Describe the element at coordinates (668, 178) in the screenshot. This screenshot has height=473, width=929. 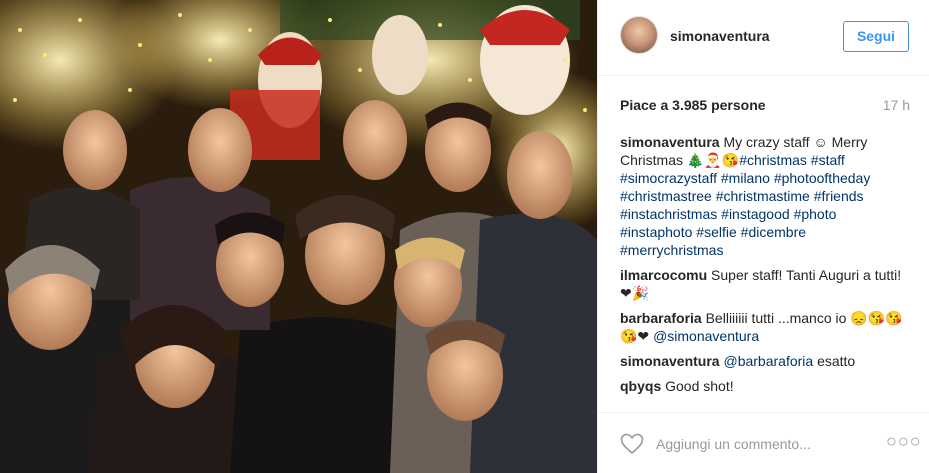
I see `hashtag-link: #simocrazystaff` at that location.